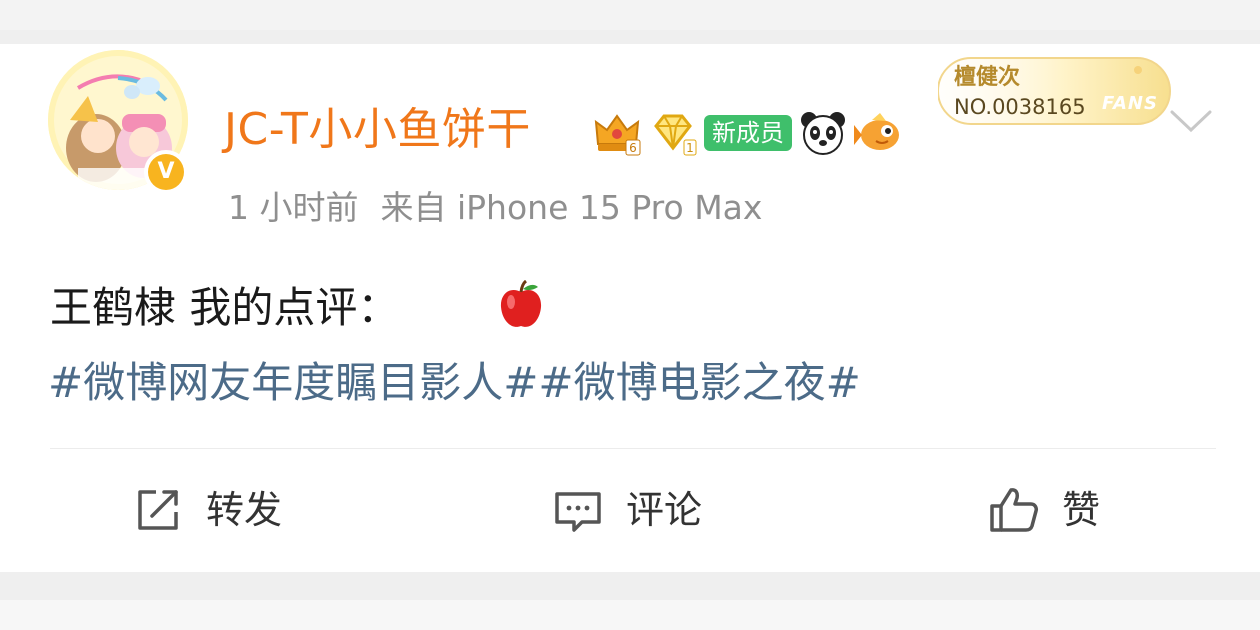  Describe the element at coordinates (1044, 510) in the screenshot. I see `like-button: 赞` at that location.